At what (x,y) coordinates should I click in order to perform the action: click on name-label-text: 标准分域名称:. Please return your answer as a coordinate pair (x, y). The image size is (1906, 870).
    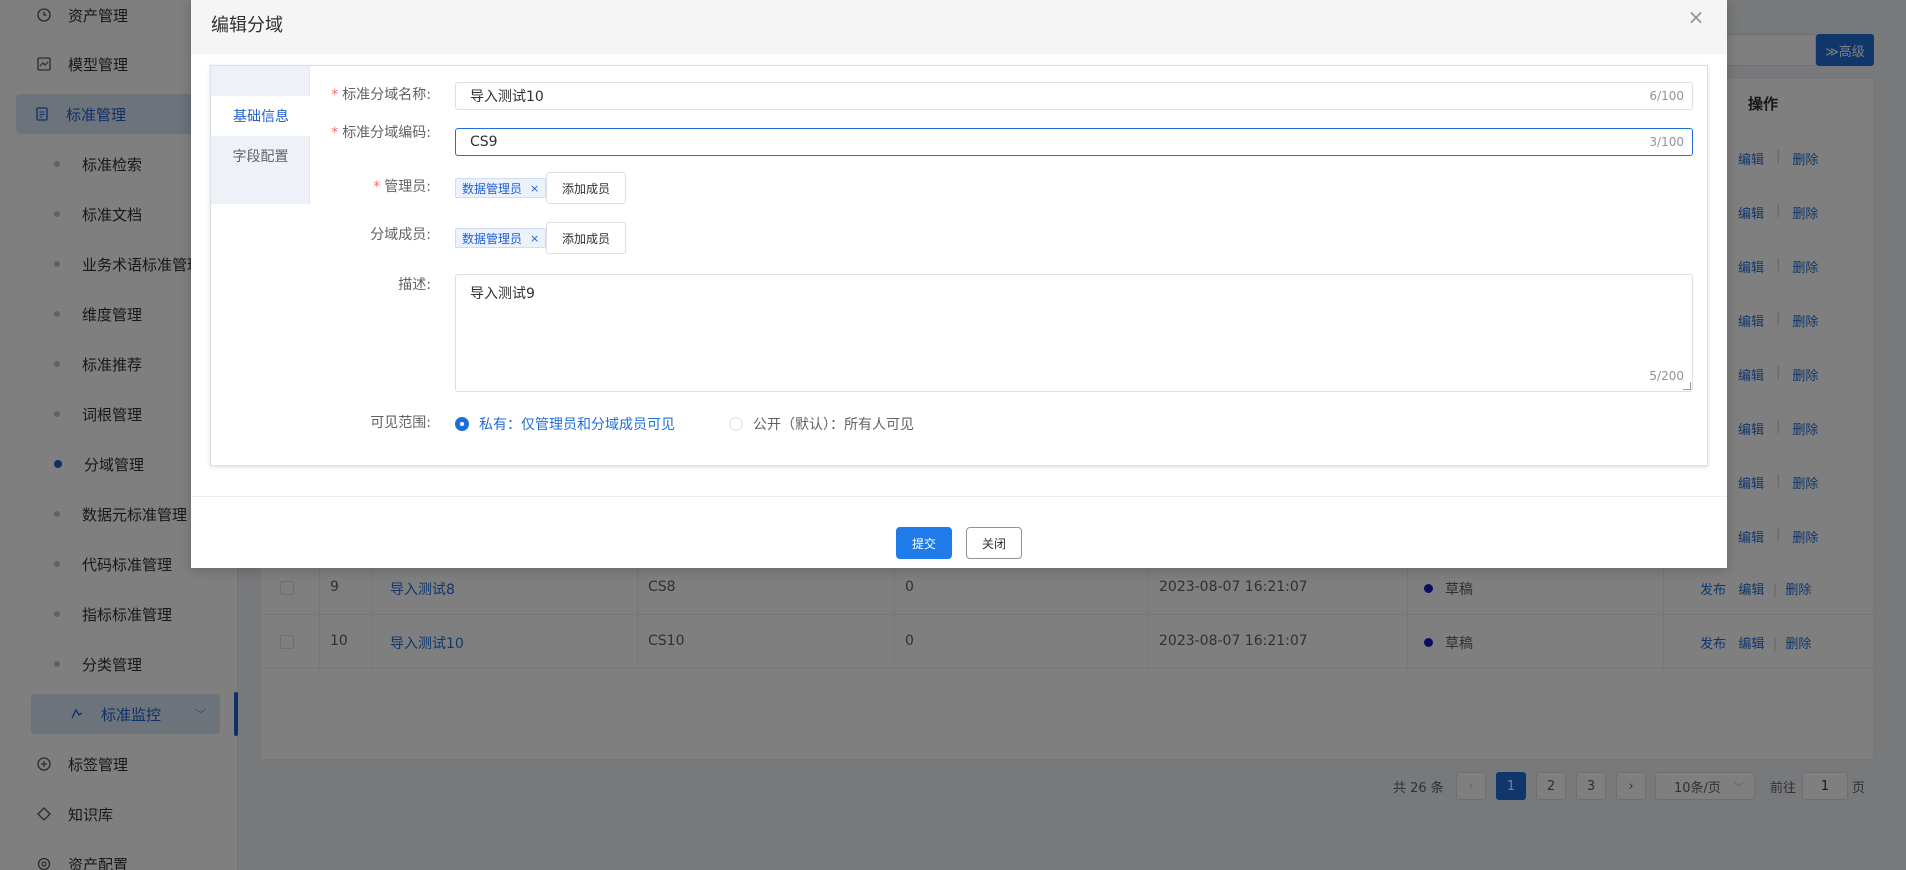
    Looking at the image, I should click on (386, 95).